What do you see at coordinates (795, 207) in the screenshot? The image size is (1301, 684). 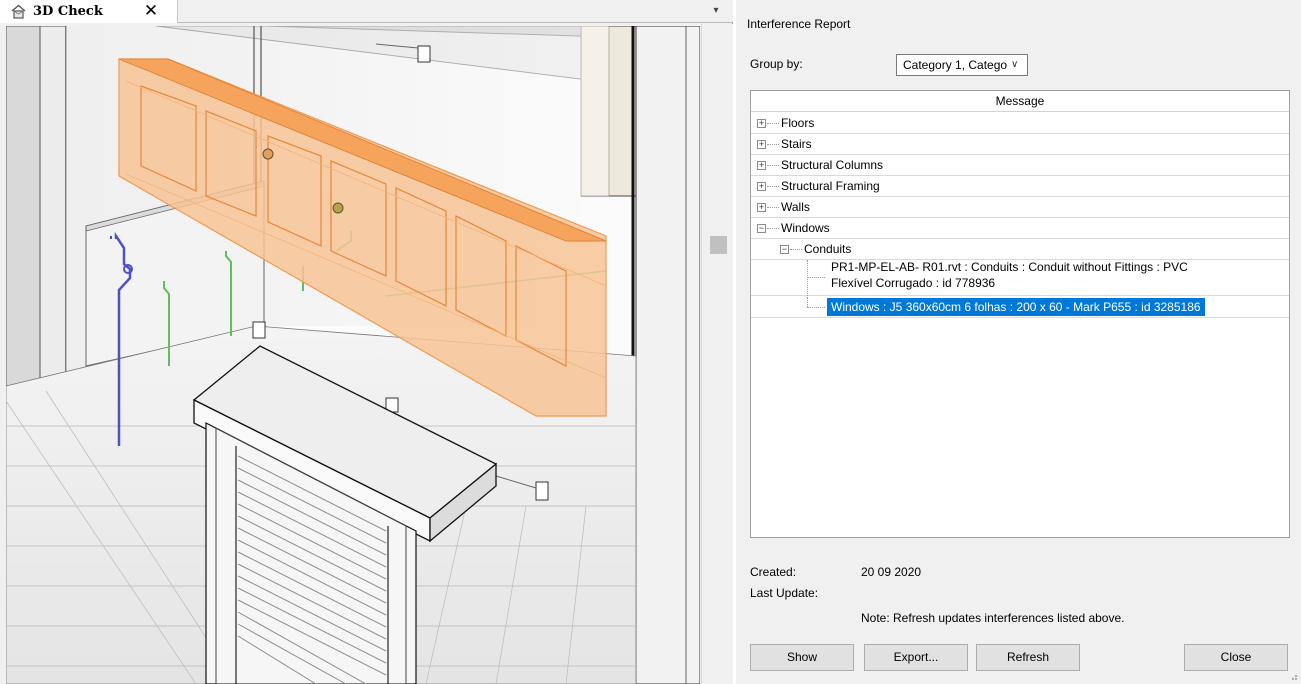 I see `tree-label: Walls` at bounding box center [795, 207].